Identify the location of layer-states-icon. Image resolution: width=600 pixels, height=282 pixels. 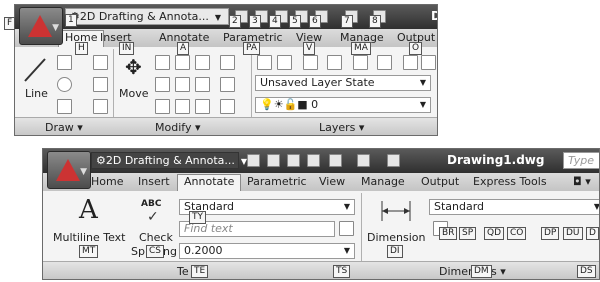
(284, 62).